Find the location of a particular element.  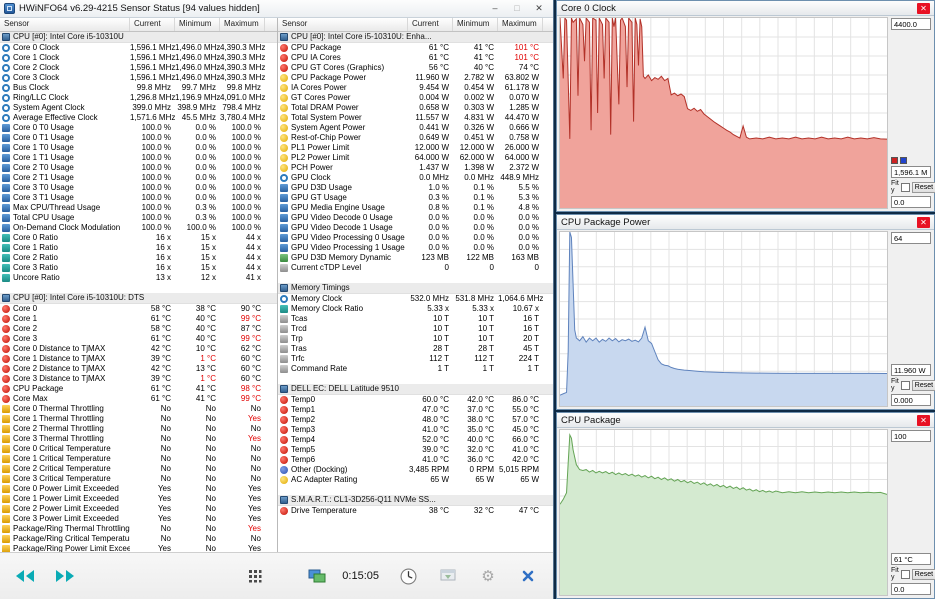

sensor-row: Core 3 Thermal Throttling No No Yes is located at coordinates (138, 439).